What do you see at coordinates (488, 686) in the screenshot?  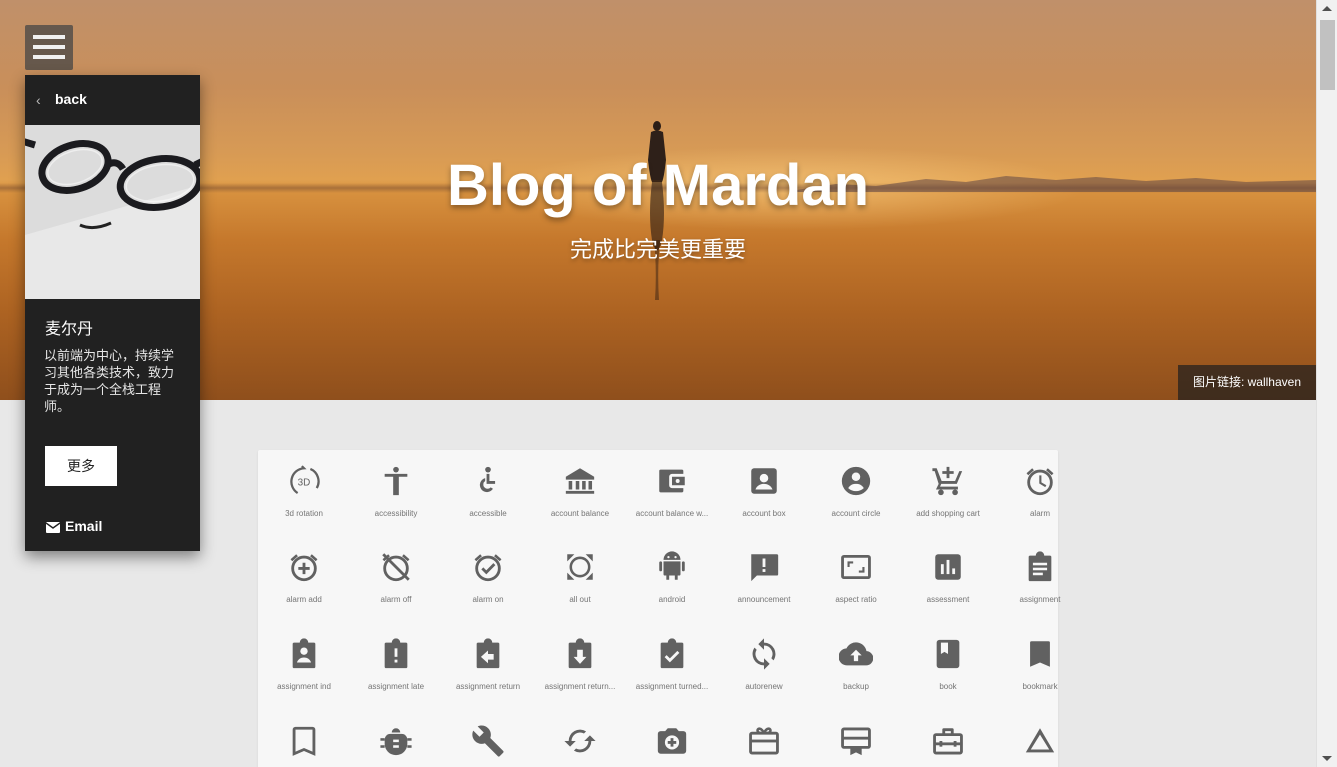 I see `icon-label: assignment return` at bounding box center [488, 686].